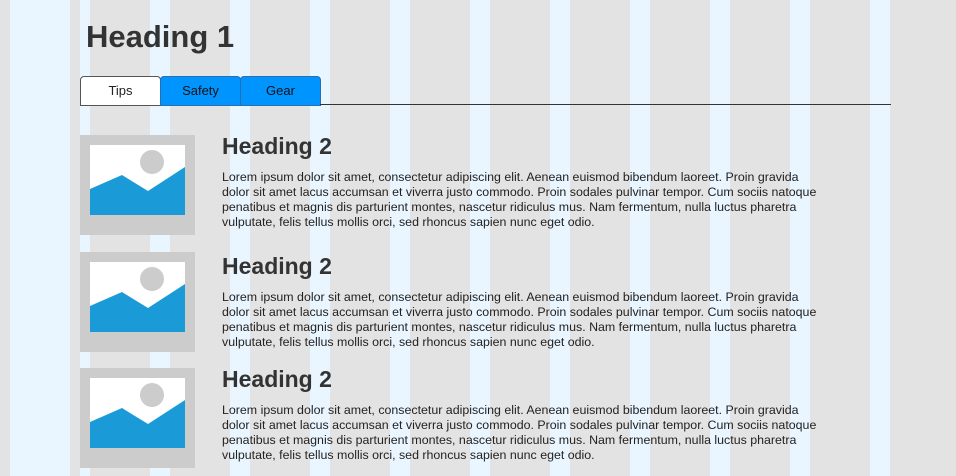  Describe the element at coordinates (200, 91) in the screenshot. I see `tab-safety: Safety` at that location.